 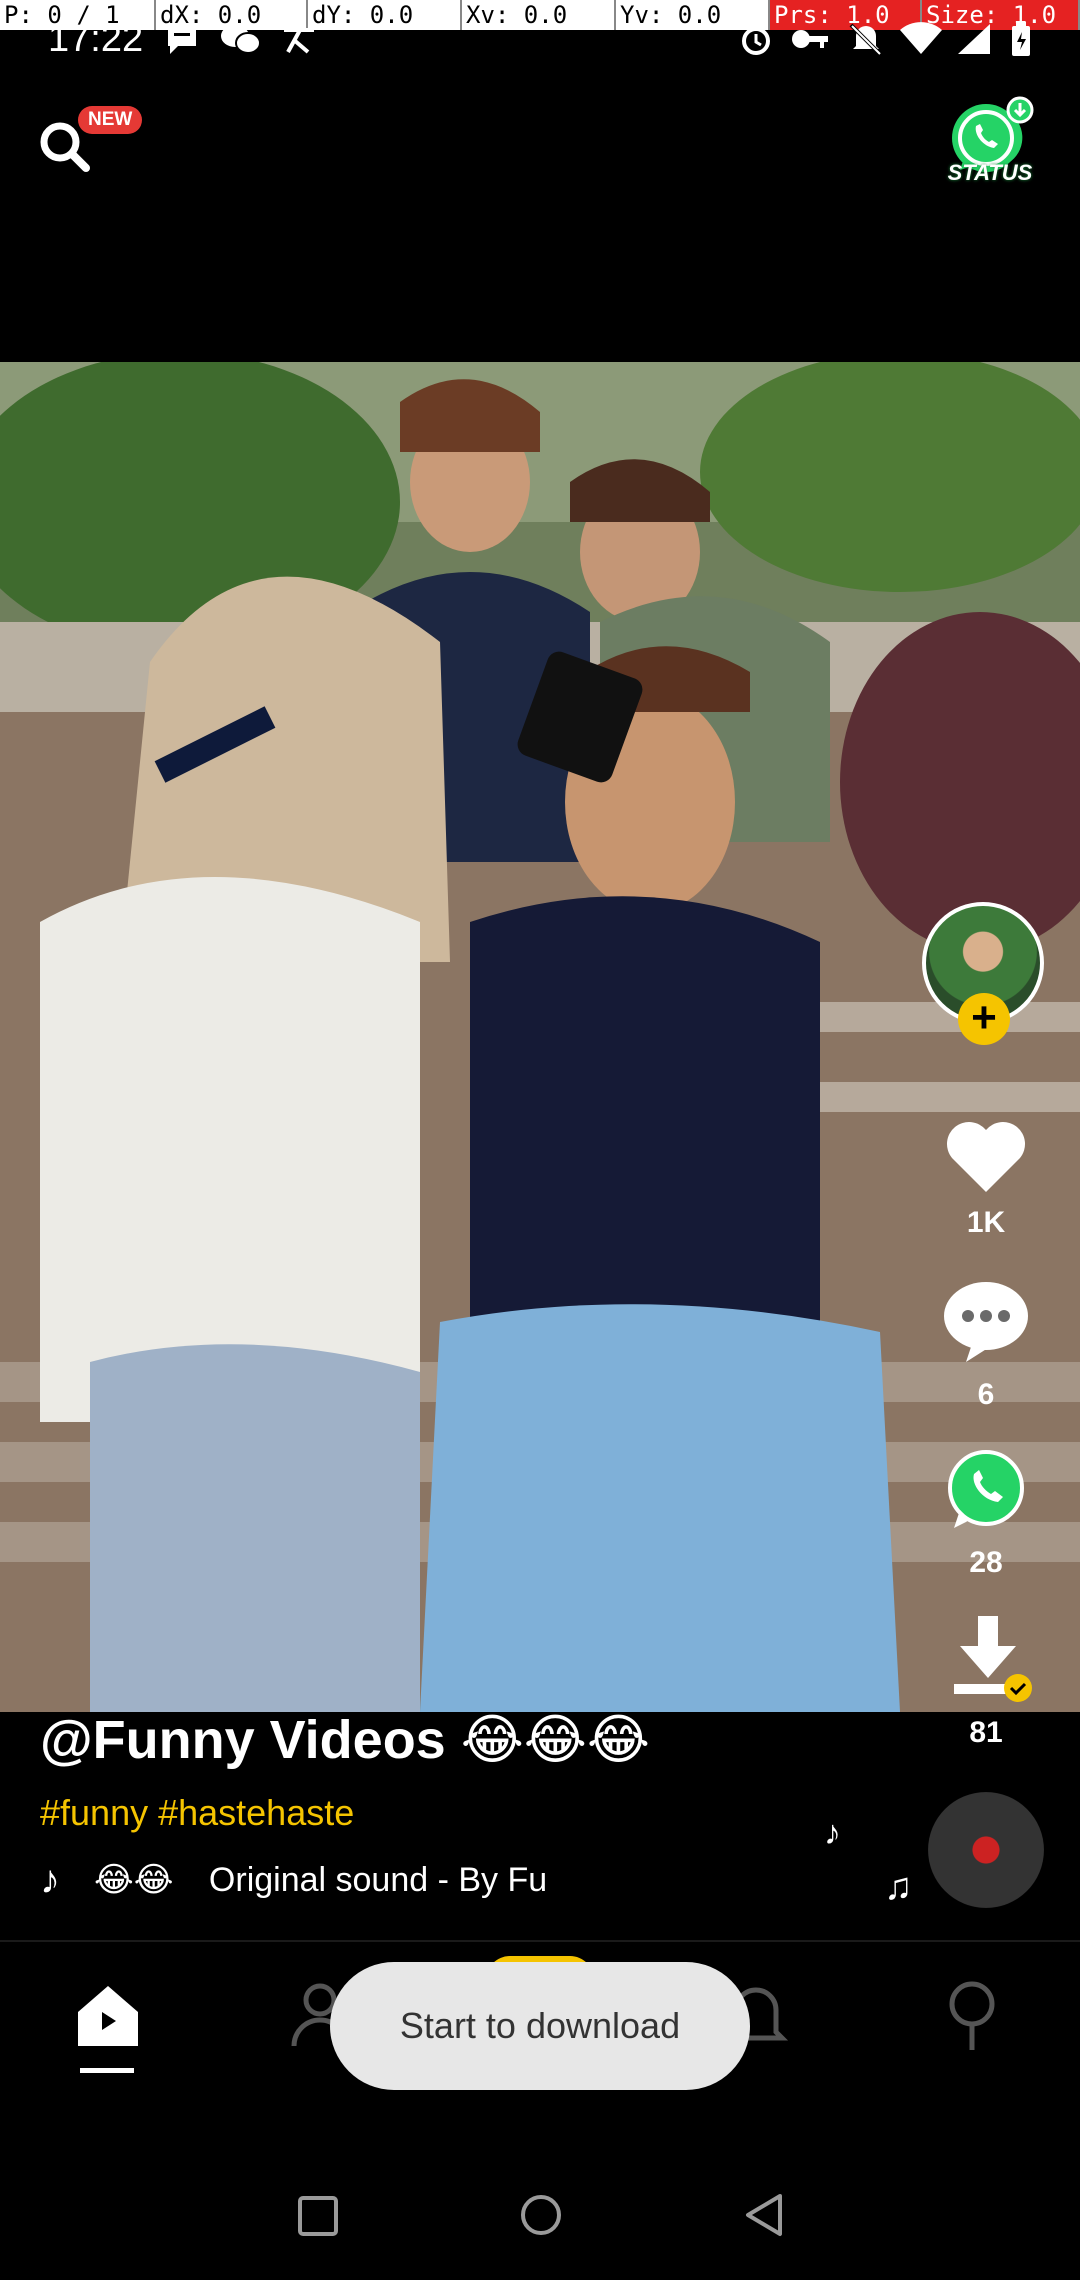 What do you see at coordinates (197, 1813) in the screenshot?
I see `hashtags: #funny #hastehaste` at bounding box center [197, 1813].